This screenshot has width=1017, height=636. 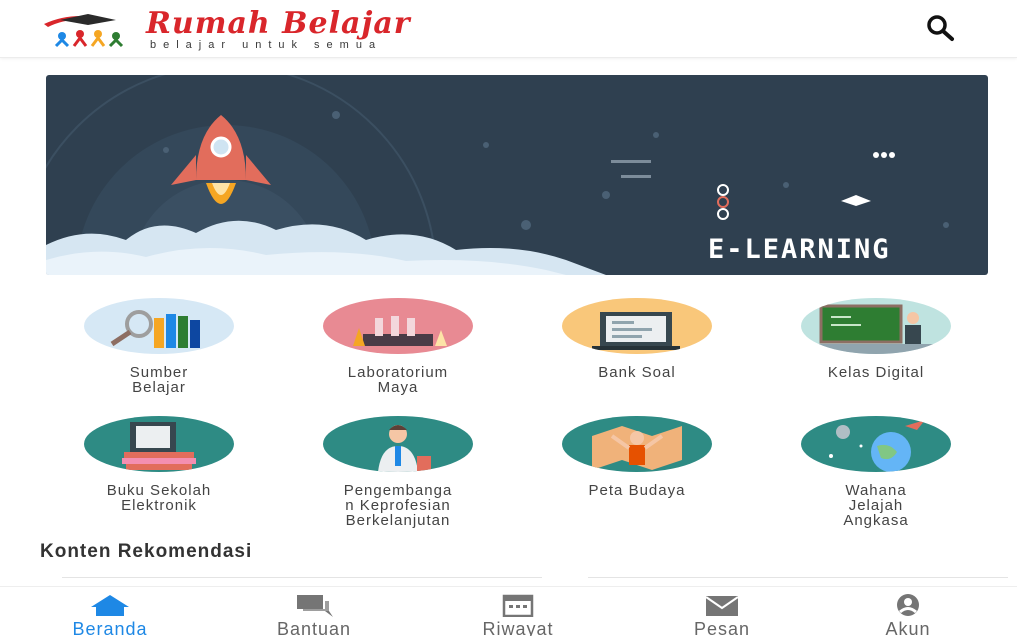 I want to click on culture-map-icon, so click(x=637, y=444).